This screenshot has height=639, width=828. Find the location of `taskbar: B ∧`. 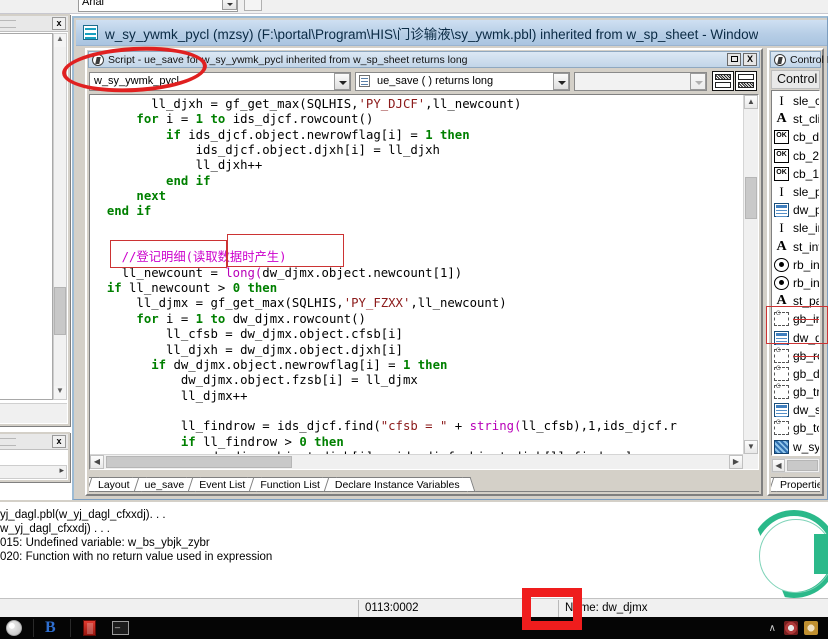

taskbar: B ∧ is located at coordinates (414, 628).